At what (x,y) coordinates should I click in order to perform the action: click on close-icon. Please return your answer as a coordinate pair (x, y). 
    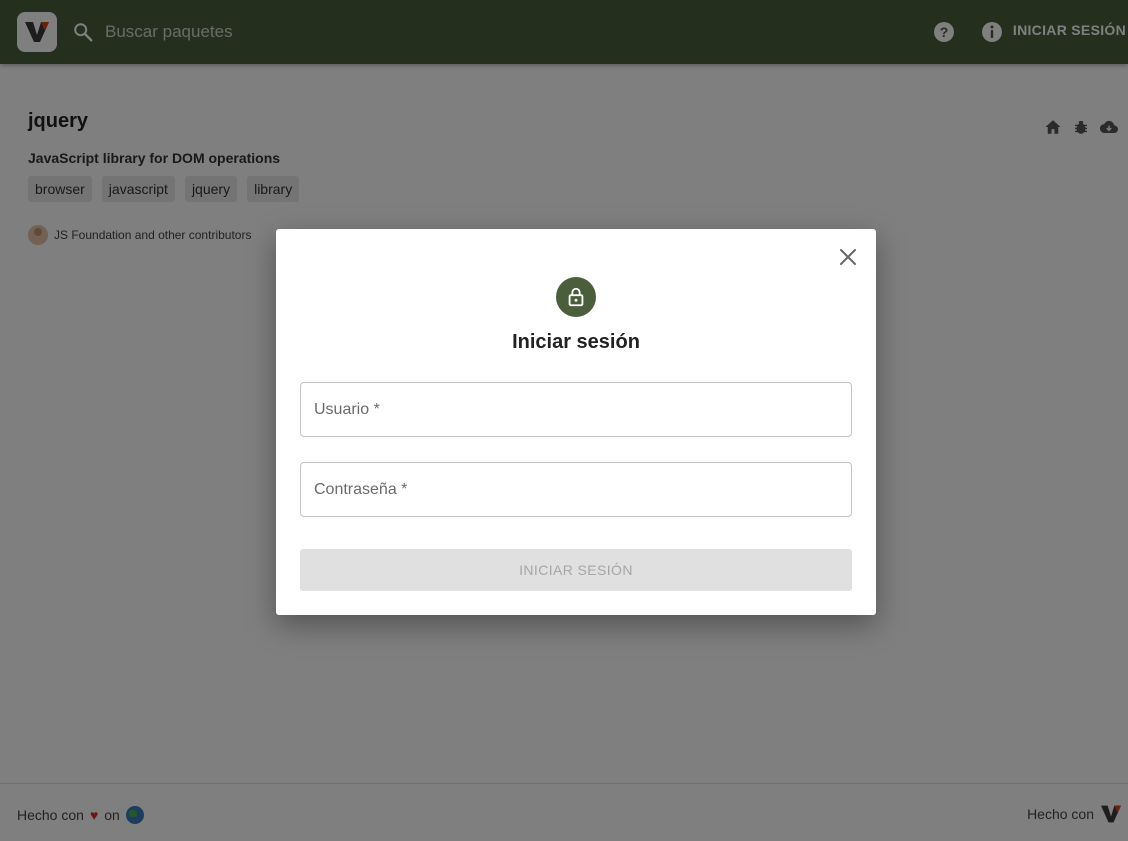
    Looking at the image, I should click on (848, 257).